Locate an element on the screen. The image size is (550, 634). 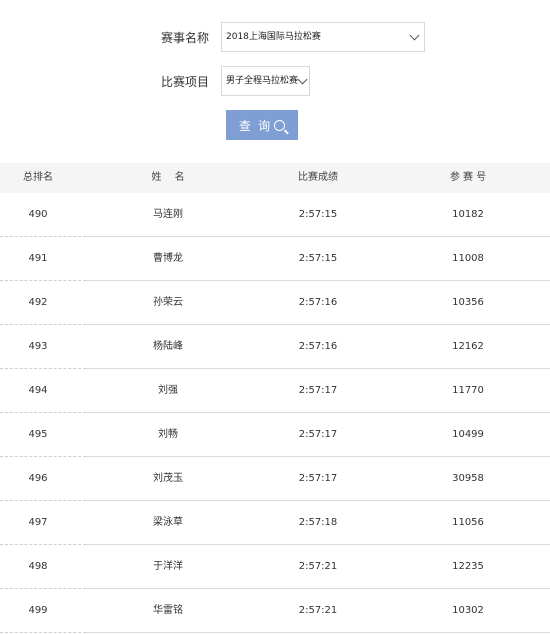
header-time: 比赛成绩 is located at coordinates (318, 177).